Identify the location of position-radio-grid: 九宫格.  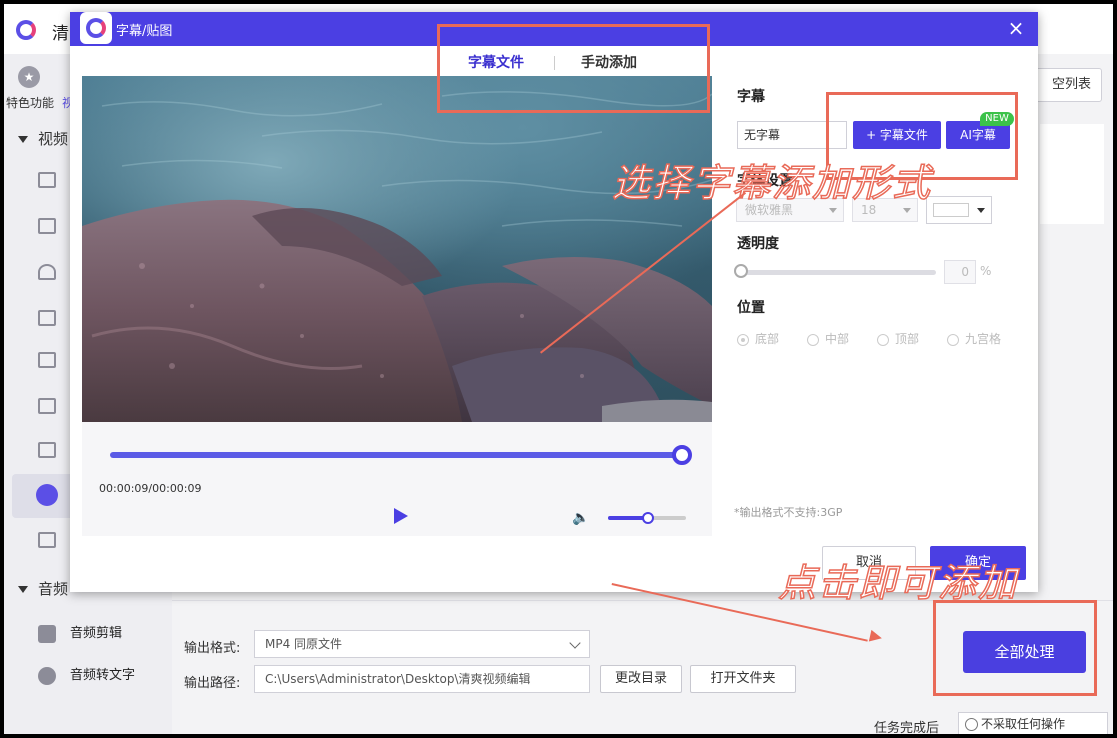
(974, 338).